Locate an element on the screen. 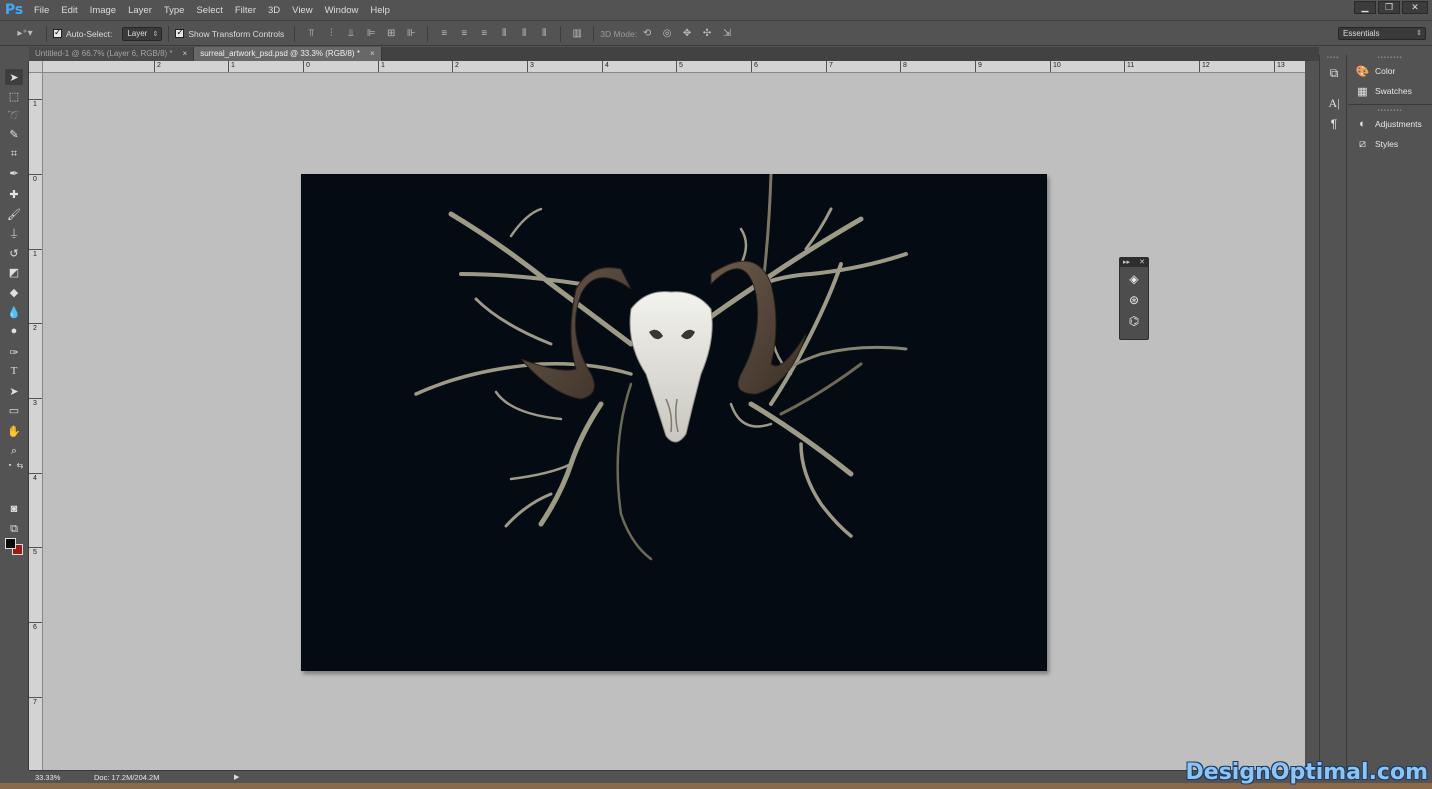  distribute-top-icon: ≡ is located at coordinates (444, 34).